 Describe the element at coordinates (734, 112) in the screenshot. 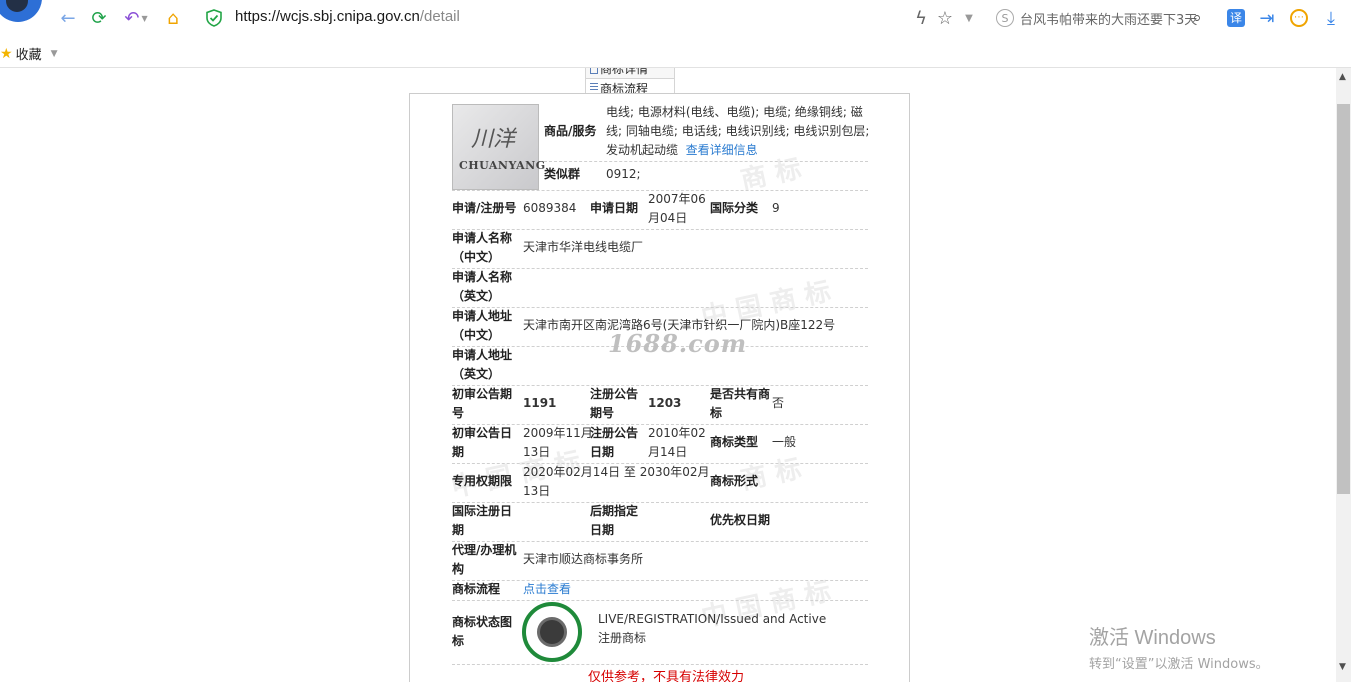

I see `goods-services-line1: 电线; 电源材料(电线、电缆); 电缆; 绝缘铜线; 磁` at that location.